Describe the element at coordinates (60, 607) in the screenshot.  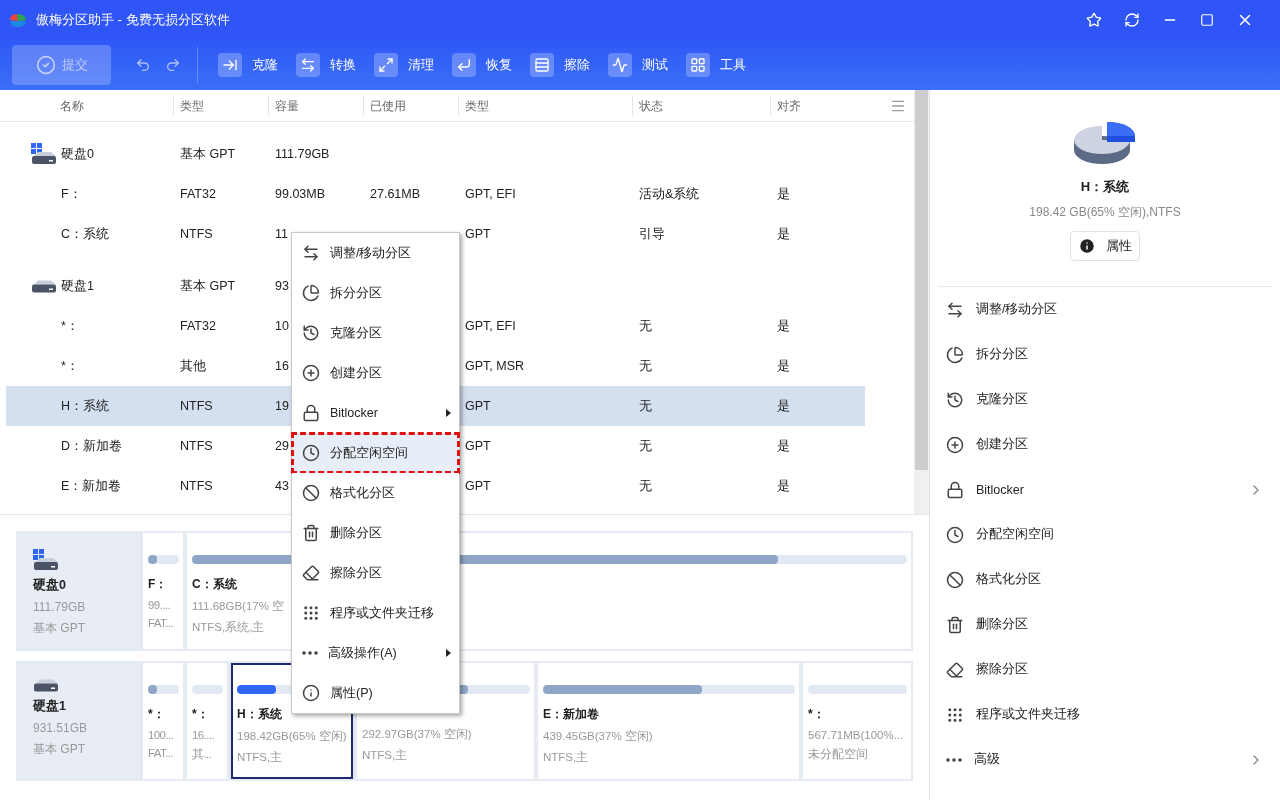
I see `disk-size: 111.79GB` at that location.